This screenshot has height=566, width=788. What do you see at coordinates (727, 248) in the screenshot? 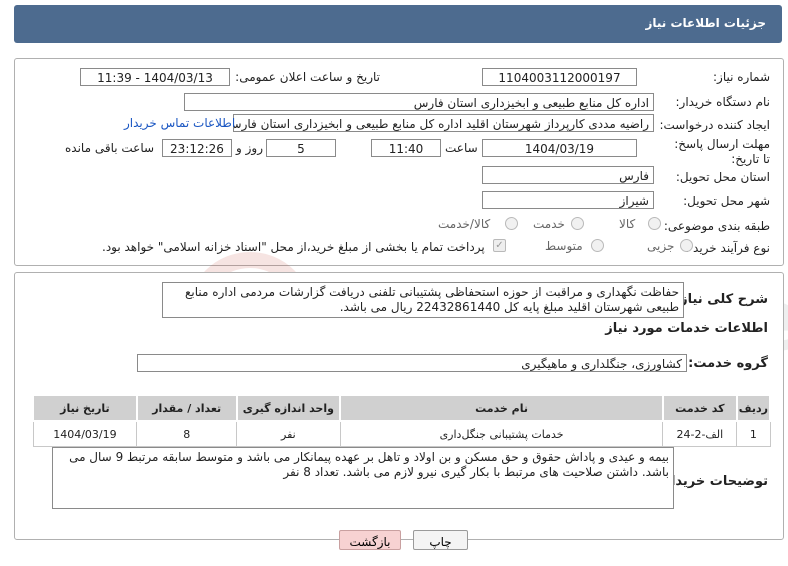
I see `process-label: نوع فرآیند خرید :` at bounding box center [727, 248].